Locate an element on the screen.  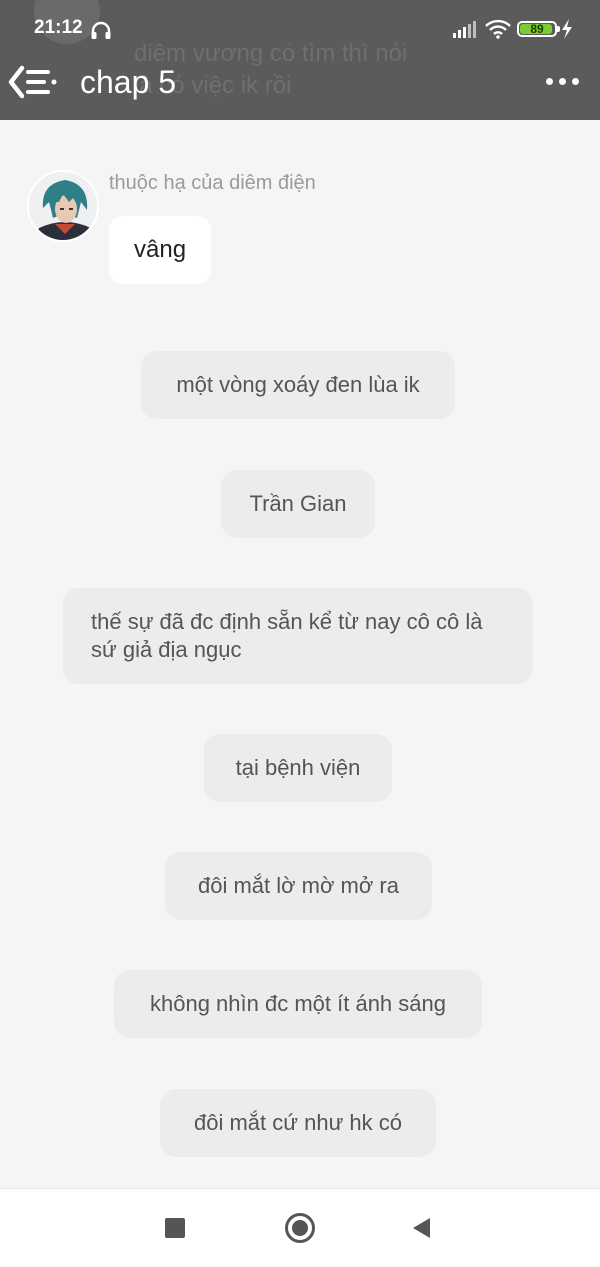
character-portrait-icon is located at coordinates (63, 206).